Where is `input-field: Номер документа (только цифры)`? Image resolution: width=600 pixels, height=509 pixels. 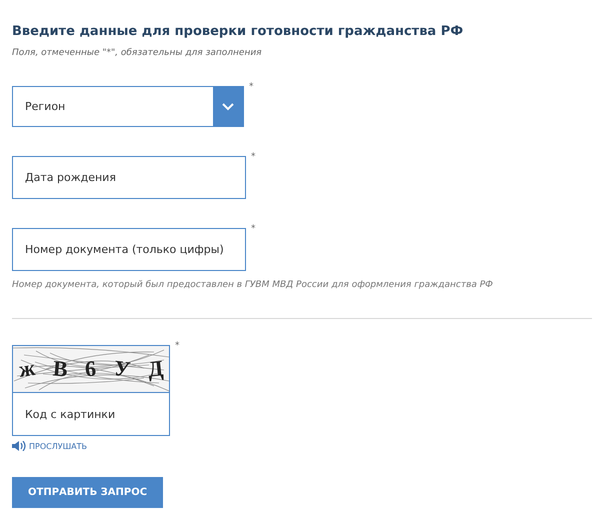 input-field: Номер документа (только цифры) is located at coordinates (129, 249).